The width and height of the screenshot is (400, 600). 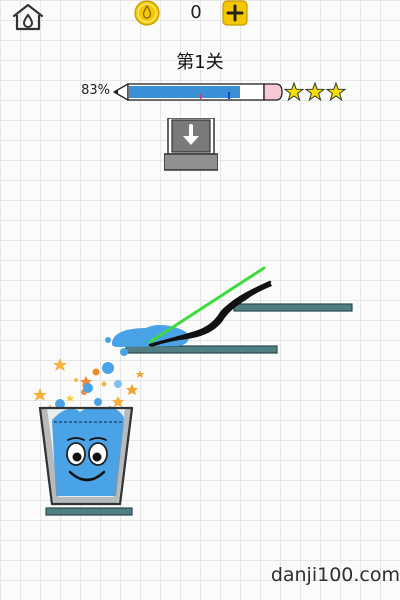 I want to click on progress-fill, so click(x=184, y=92).